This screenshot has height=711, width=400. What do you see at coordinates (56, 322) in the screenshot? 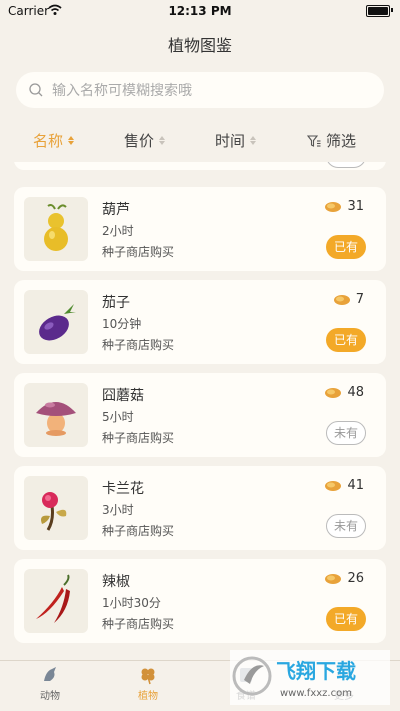
I see `eggplant-icon` at bounding box center [56, 322].